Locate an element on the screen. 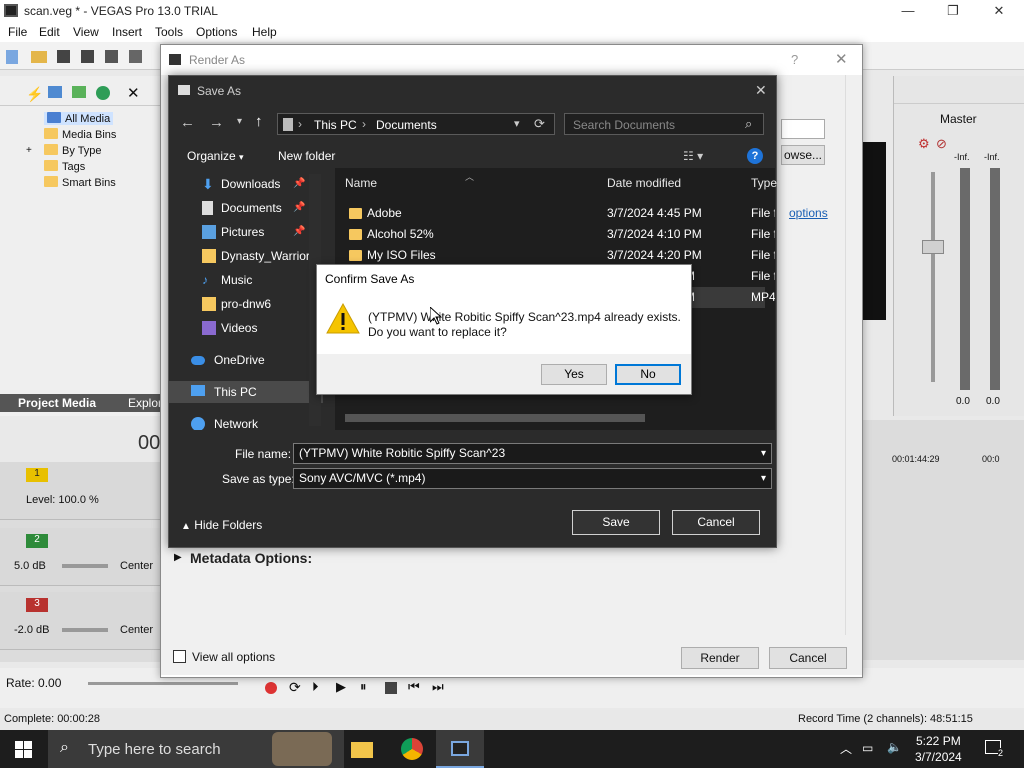  volume-slider is located at coordinates (85, 566).